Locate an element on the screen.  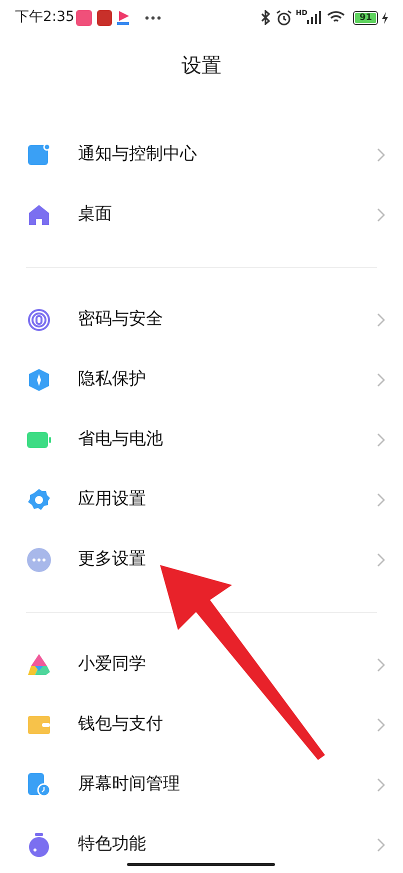
battery-icon is located at coordinates (39, 440).